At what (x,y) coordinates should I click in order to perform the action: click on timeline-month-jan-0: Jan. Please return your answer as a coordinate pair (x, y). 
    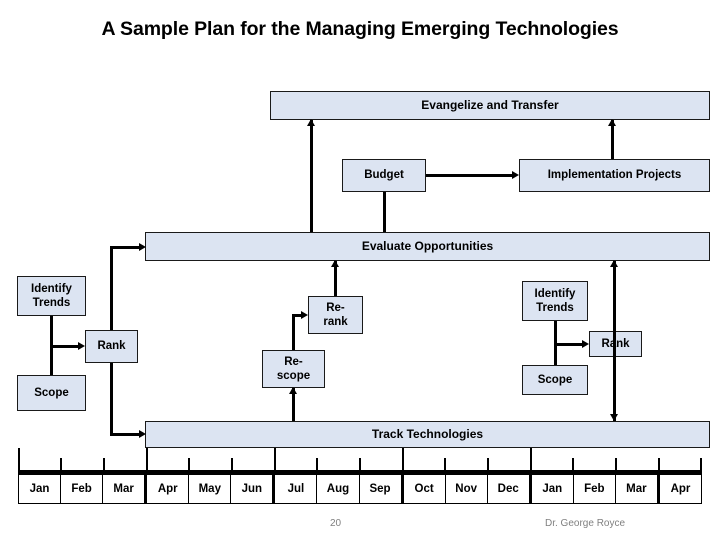
    Looking at the image, I should click on (40, 489).